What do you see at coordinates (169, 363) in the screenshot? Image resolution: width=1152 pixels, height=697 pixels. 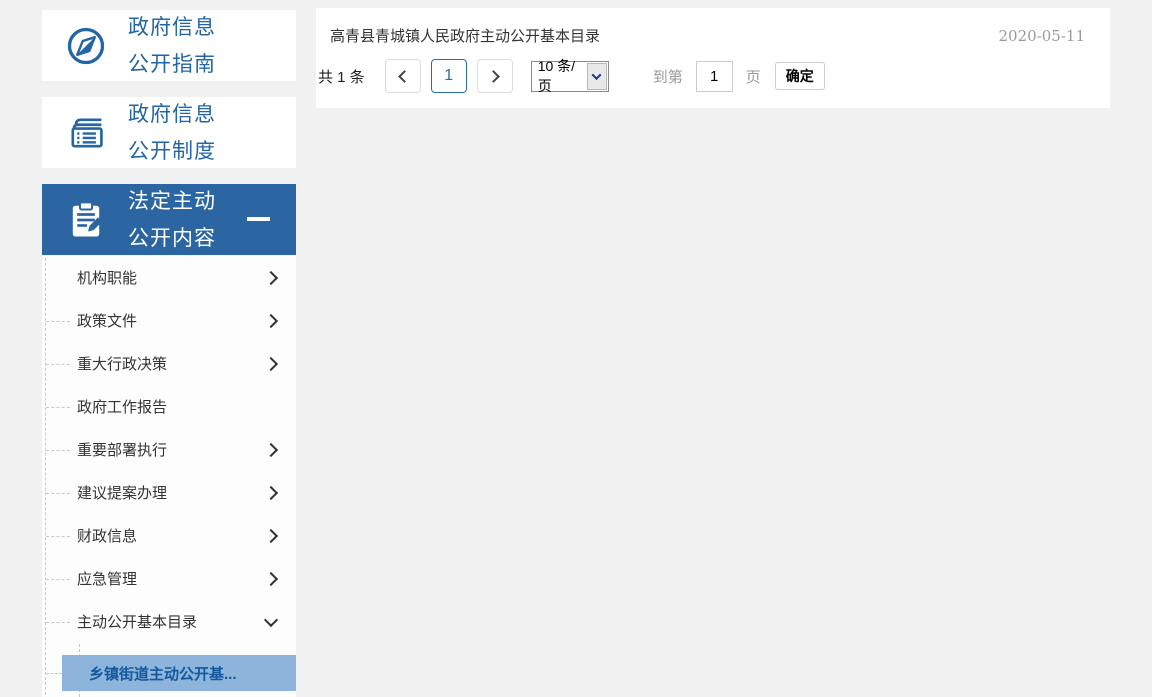 I see `sidebar-subitem-major-decisions: 重大行政决策` at bounding box center [169, 363].